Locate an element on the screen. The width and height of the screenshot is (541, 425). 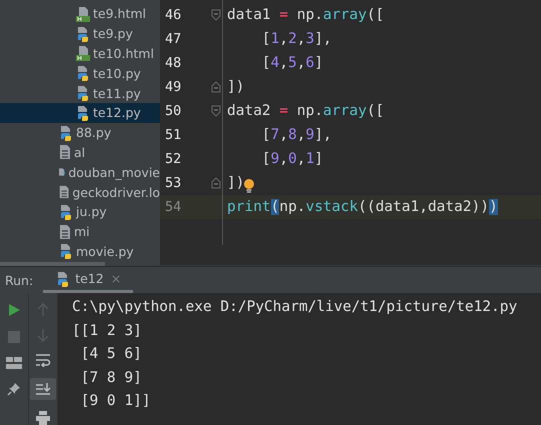
line-number: 51 is located at coordinates (173, 135).